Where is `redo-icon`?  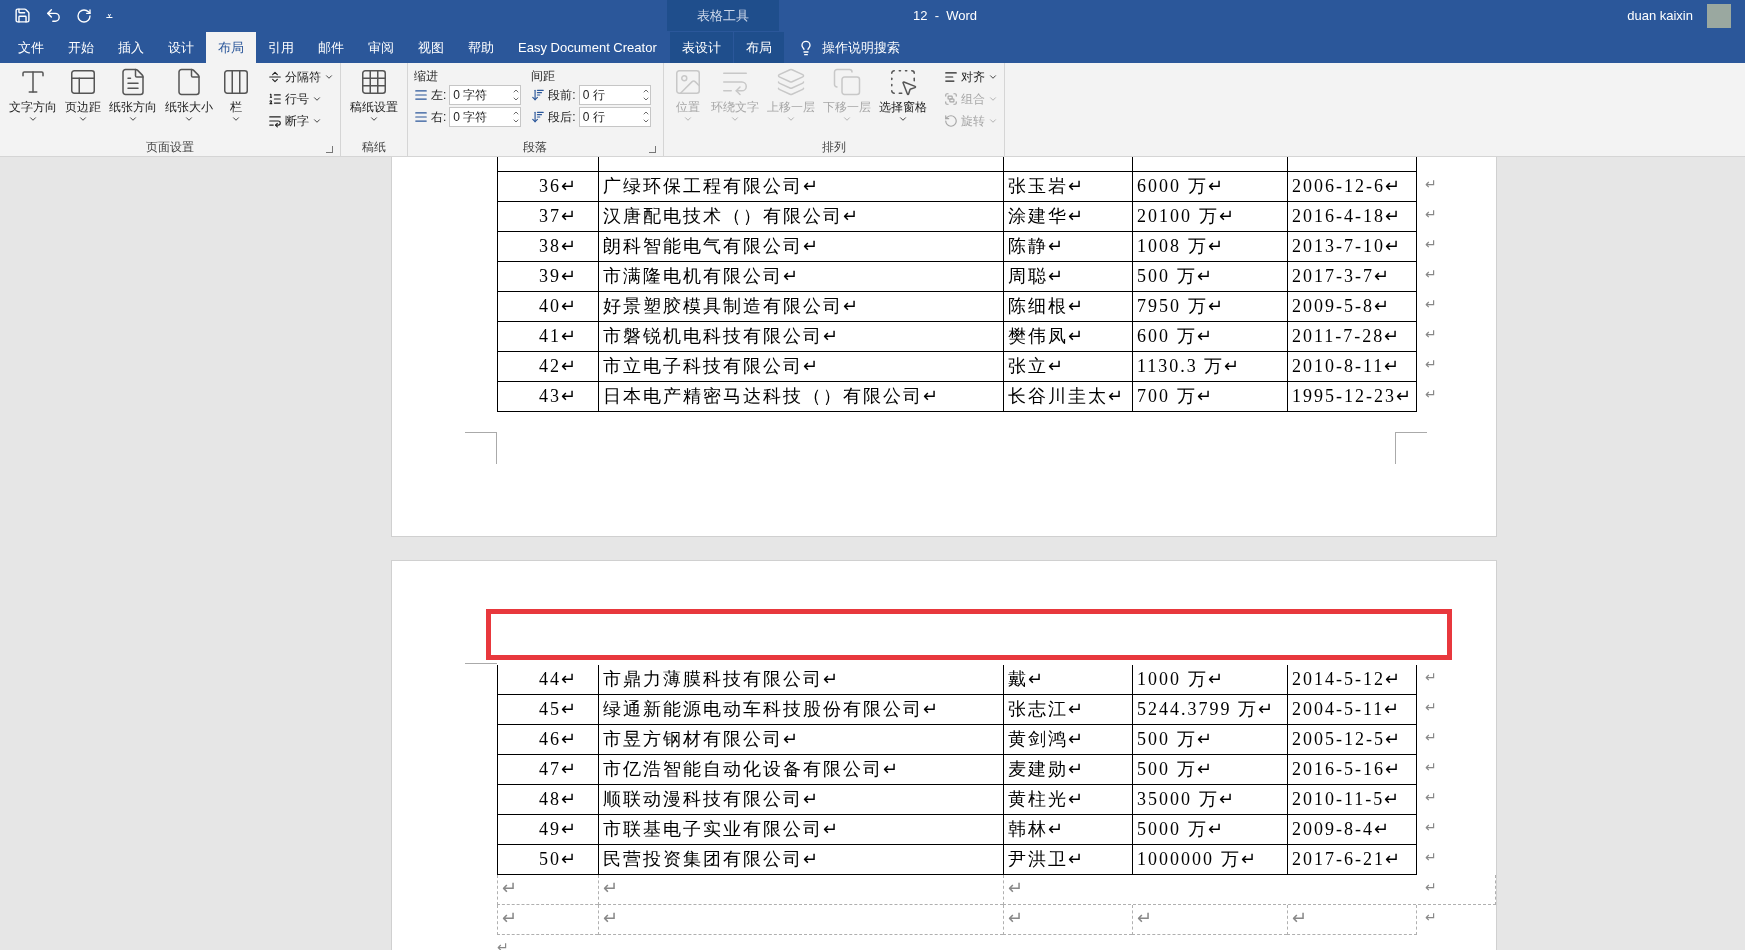 redo-icon is located at coordinates (84, 15).